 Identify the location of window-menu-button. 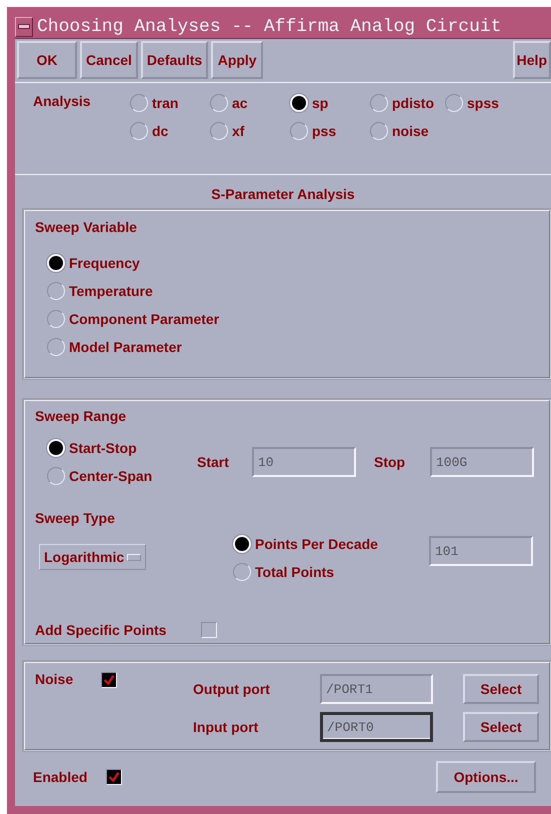
(24, 26).